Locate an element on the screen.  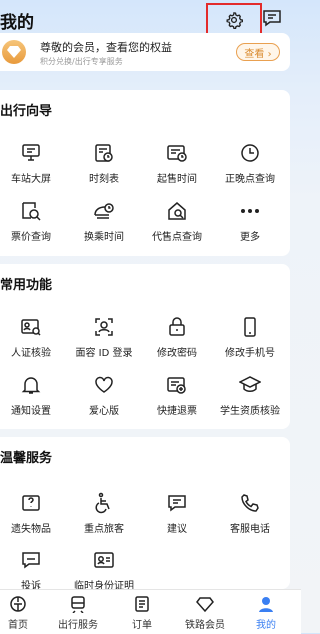
travel-item-sale-time: 起售时间 is located at coordinates (177, 163).